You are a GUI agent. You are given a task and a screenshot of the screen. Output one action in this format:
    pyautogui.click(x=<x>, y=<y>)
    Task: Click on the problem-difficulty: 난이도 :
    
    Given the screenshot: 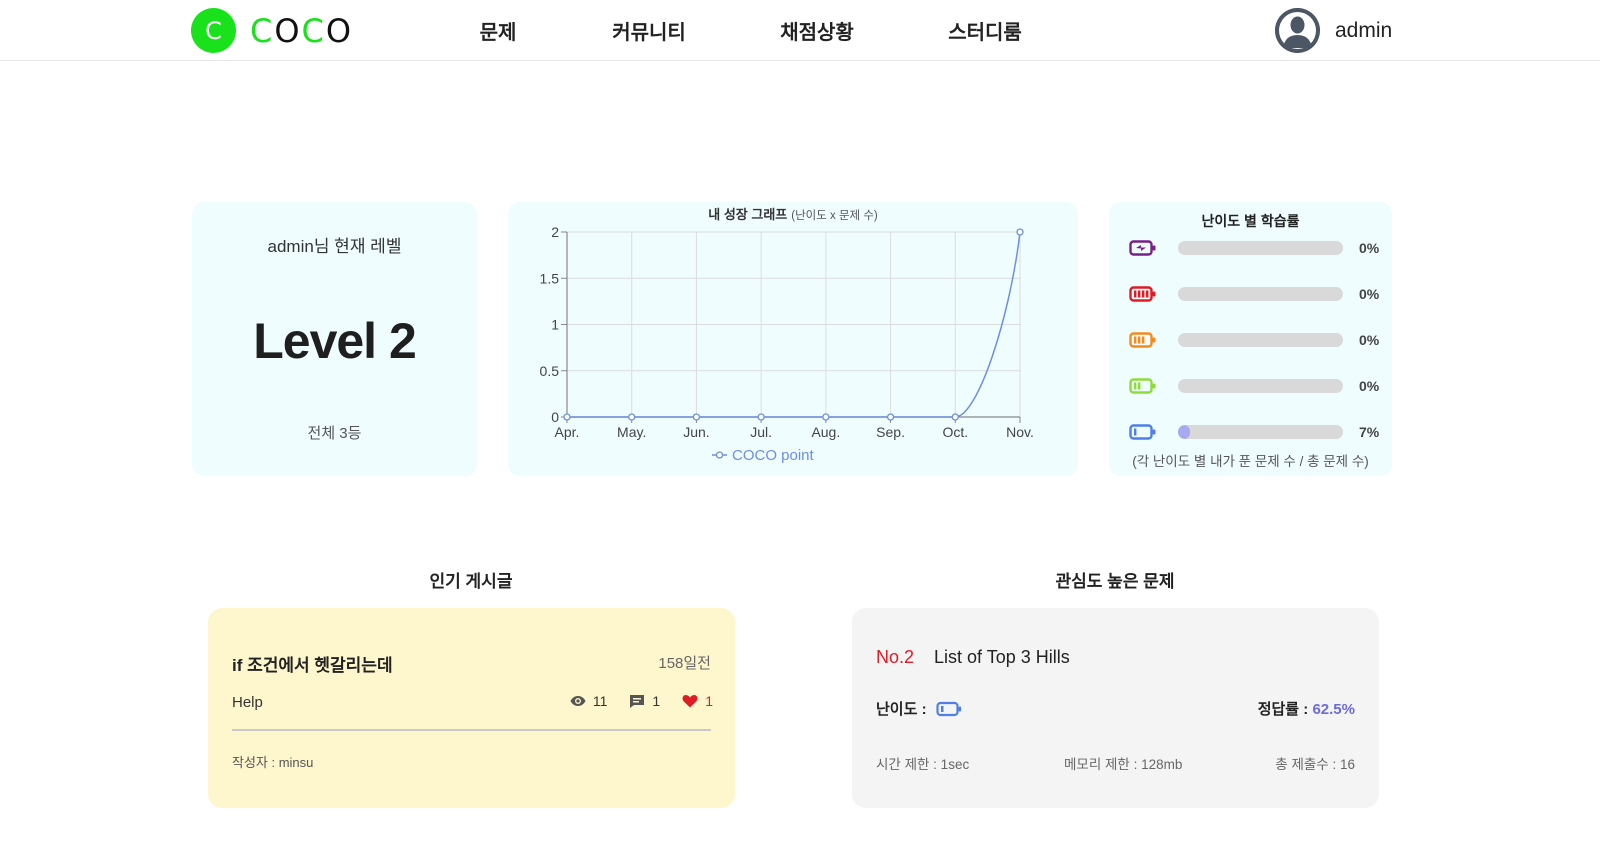 What is the action you would take?
    pyautogui.click(x=919, y=708)
    